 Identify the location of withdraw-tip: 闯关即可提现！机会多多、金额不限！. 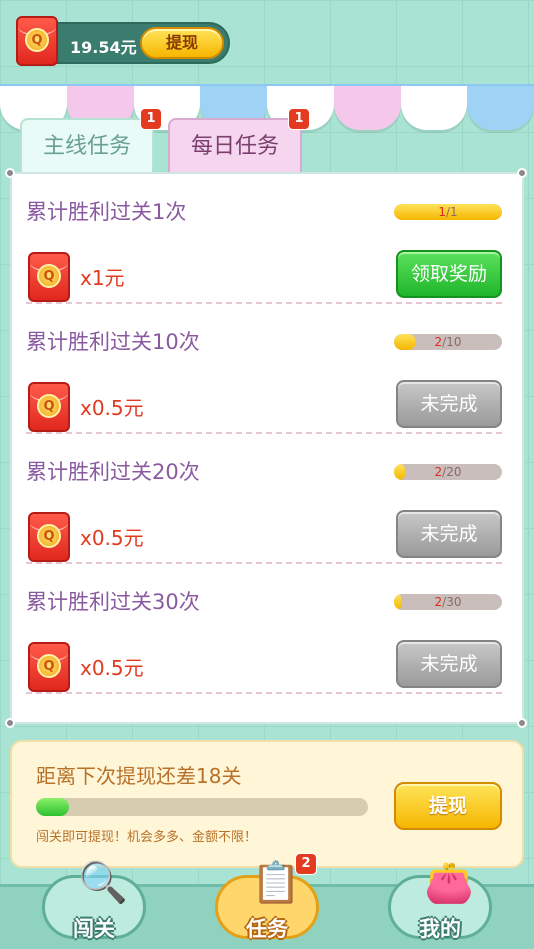
(147, 837).